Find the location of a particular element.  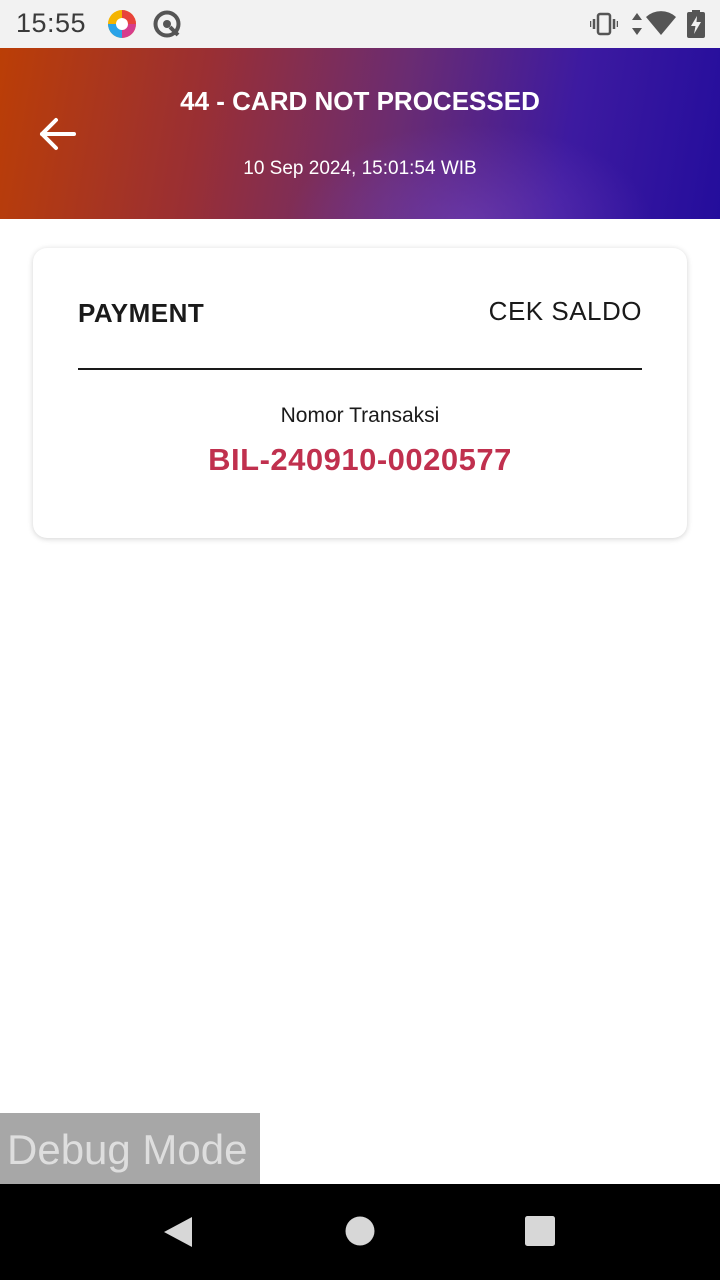

payment-label: PAYMENT is located at coordinates (141, 313).